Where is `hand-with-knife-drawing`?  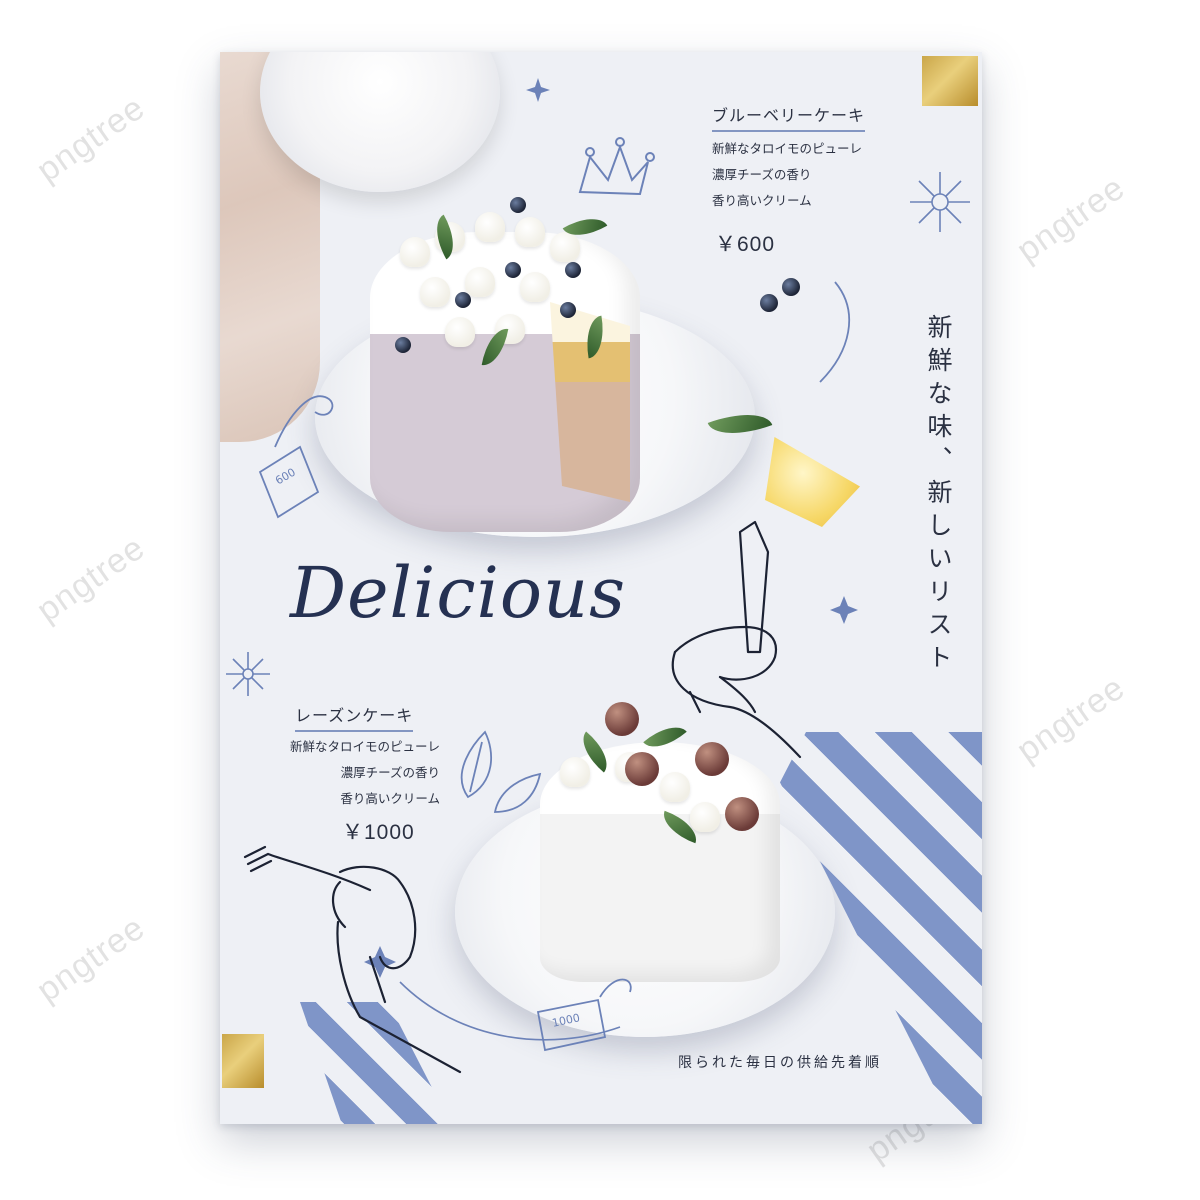 hand-with-knife-drawing is located at coordinates (736, 639).